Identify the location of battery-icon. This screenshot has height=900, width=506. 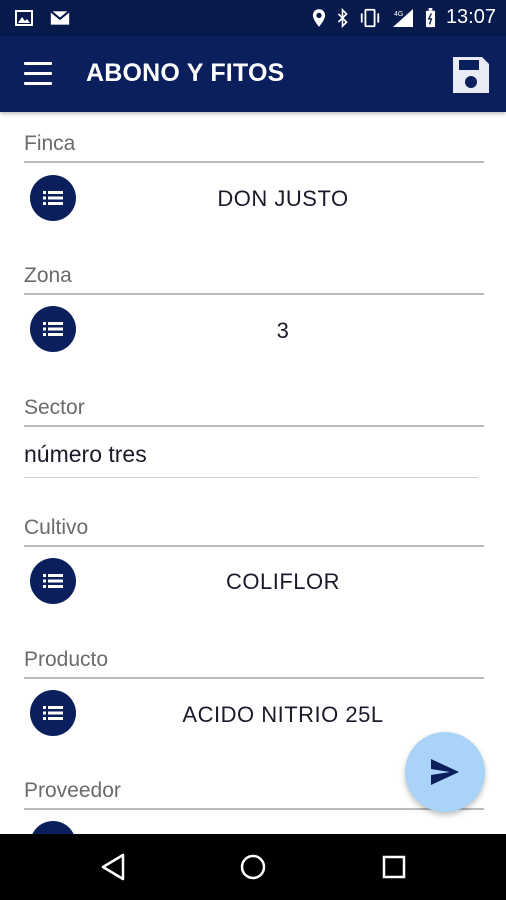
(430, 17).